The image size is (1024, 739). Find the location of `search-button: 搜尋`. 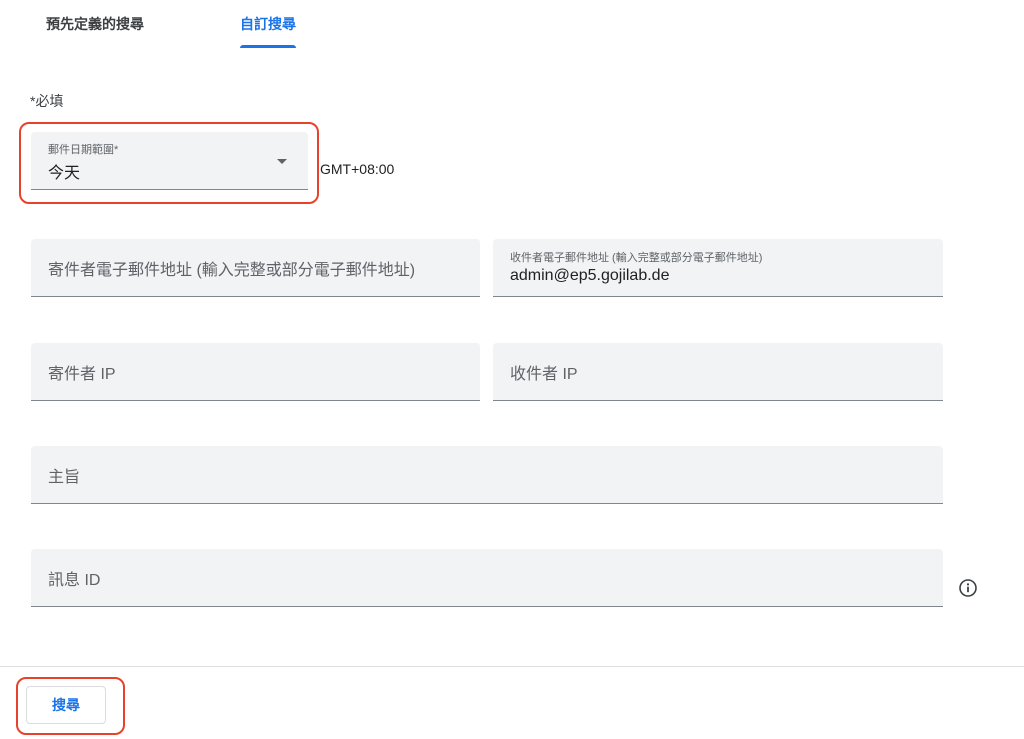

search-button: 搜尋 is located at coordinates (66, 705).